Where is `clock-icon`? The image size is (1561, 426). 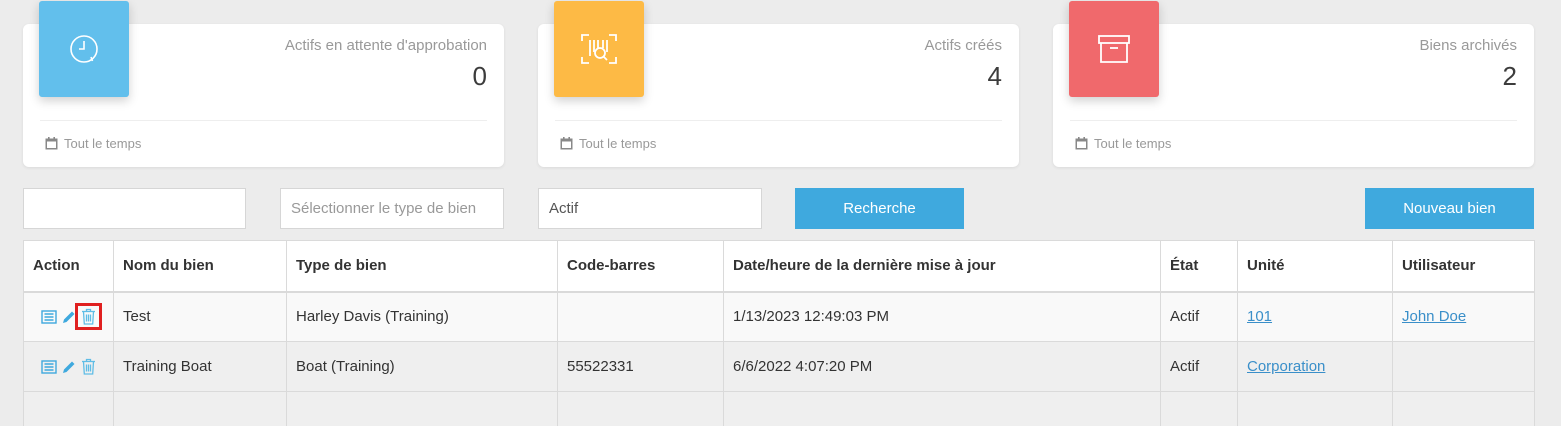
clock-icon is located at coordinates (84, 49).